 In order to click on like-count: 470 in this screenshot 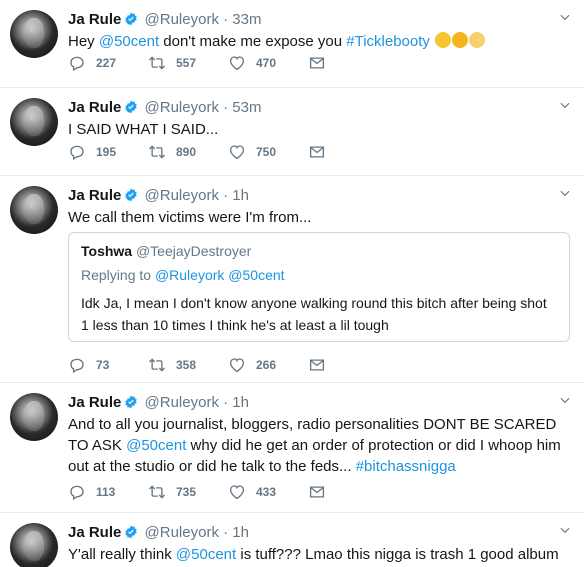, I will do `click(266, 63)`.